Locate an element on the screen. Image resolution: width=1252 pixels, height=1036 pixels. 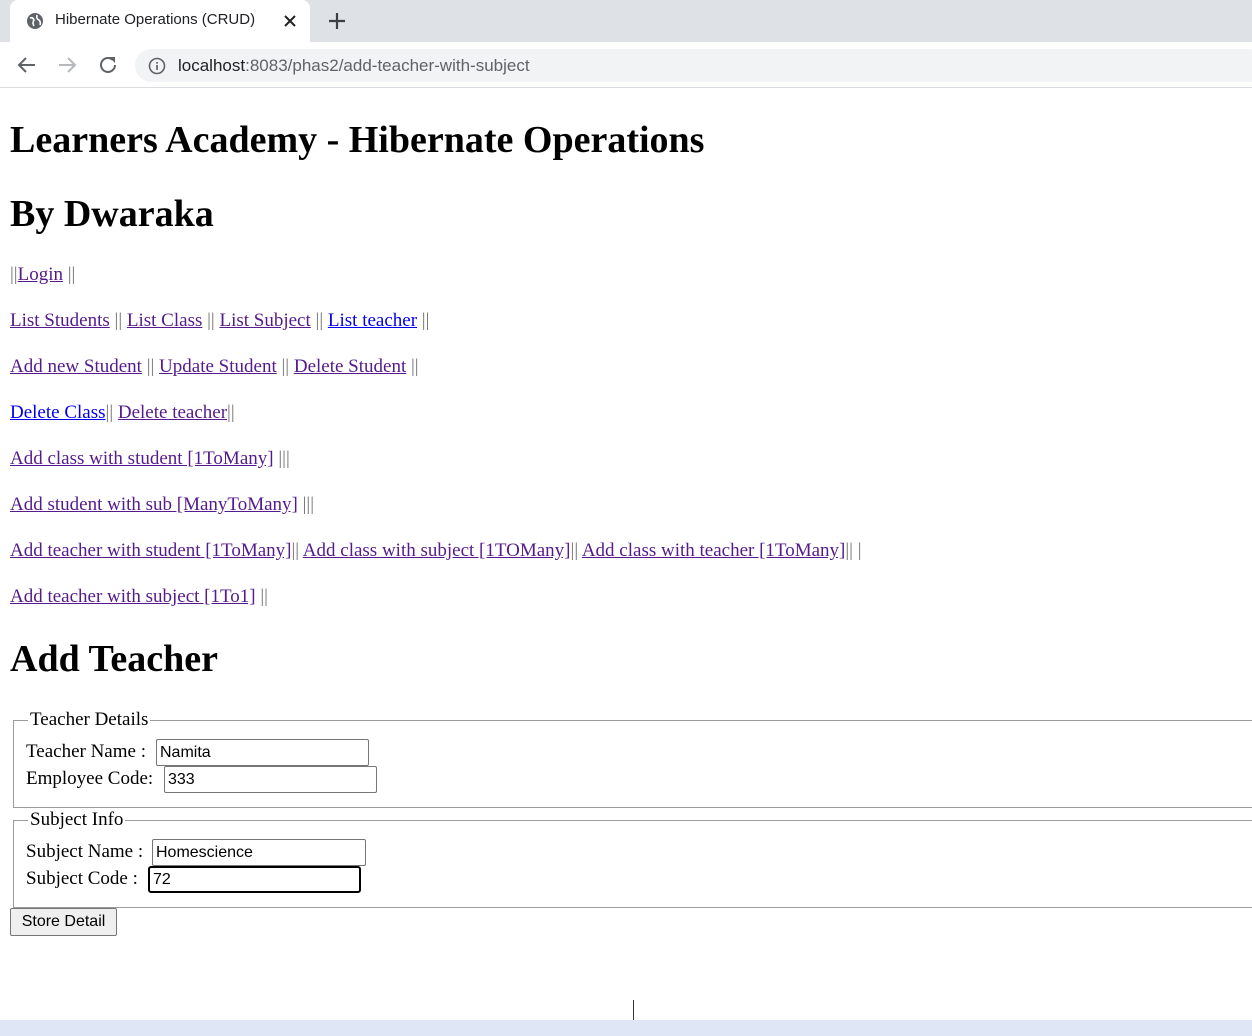
add-class-subject-link: Add class with subject [1TOMany] is located at coordinates (437, 550).